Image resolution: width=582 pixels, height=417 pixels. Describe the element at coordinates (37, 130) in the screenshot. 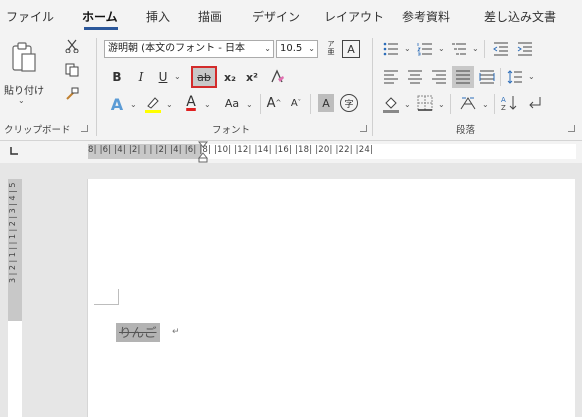

I see `clipboard-group-label: クリップボード` at that location.